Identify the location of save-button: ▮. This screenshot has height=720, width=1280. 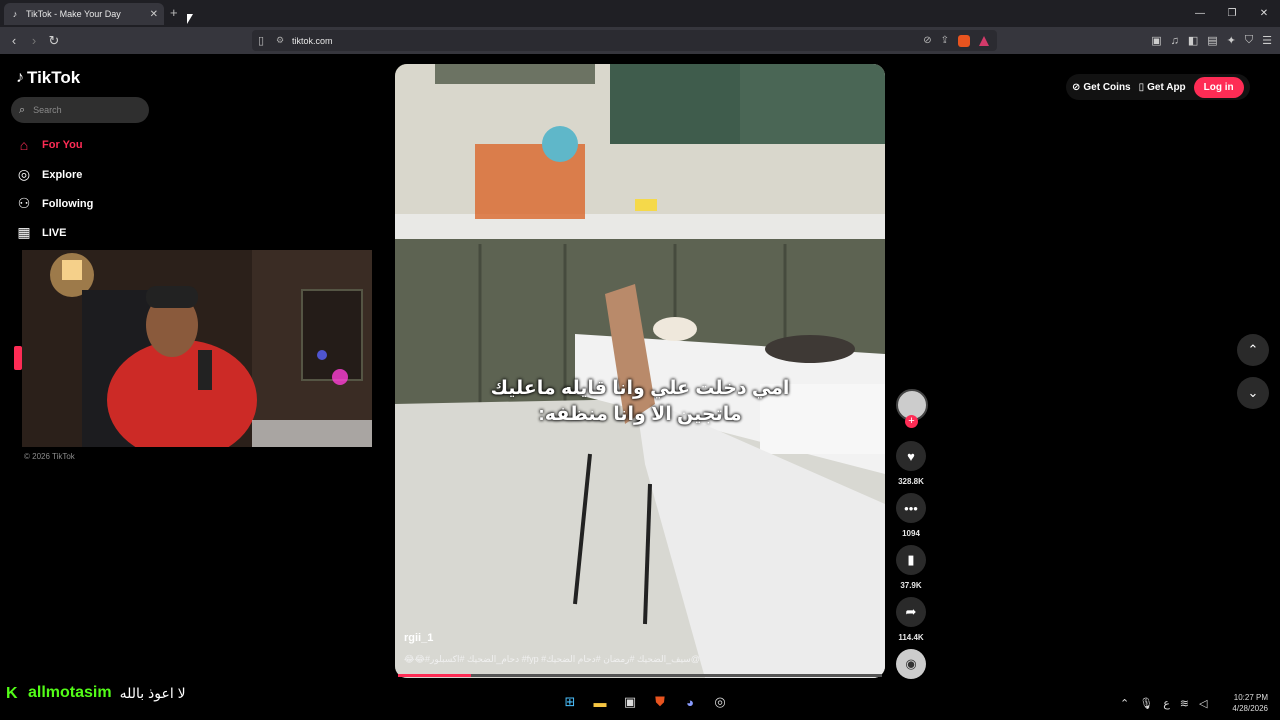
(911, 560).